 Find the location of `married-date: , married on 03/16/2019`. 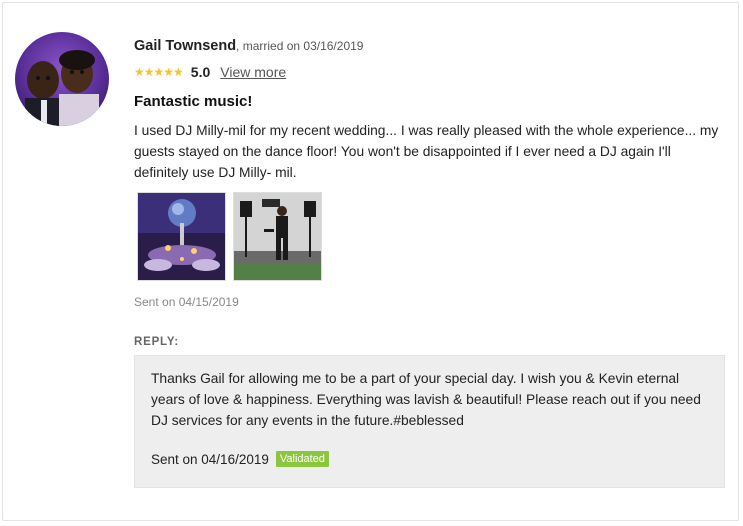

married-date: , married on 03/16/2019 is located at coordinates (300, 46).